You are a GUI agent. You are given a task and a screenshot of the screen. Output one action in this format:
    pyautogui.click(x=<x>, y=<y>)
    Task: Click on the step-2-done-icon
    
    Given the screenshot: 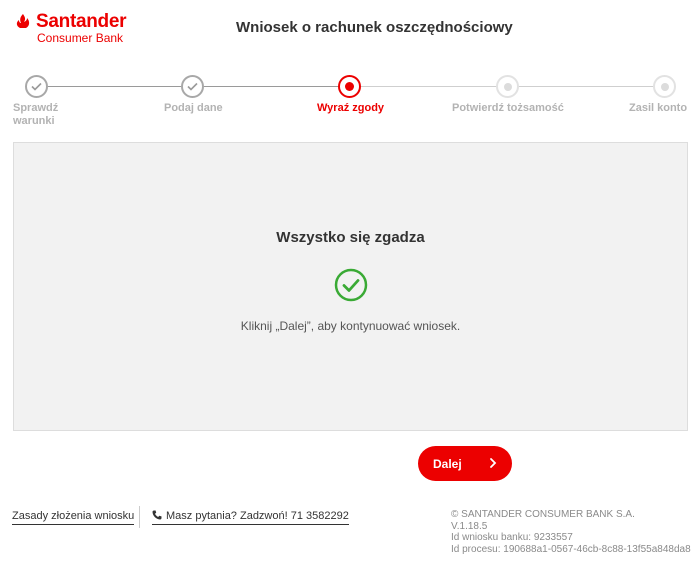 What is the action you would take?
    pyautogui.click(x=192, y=86)
    